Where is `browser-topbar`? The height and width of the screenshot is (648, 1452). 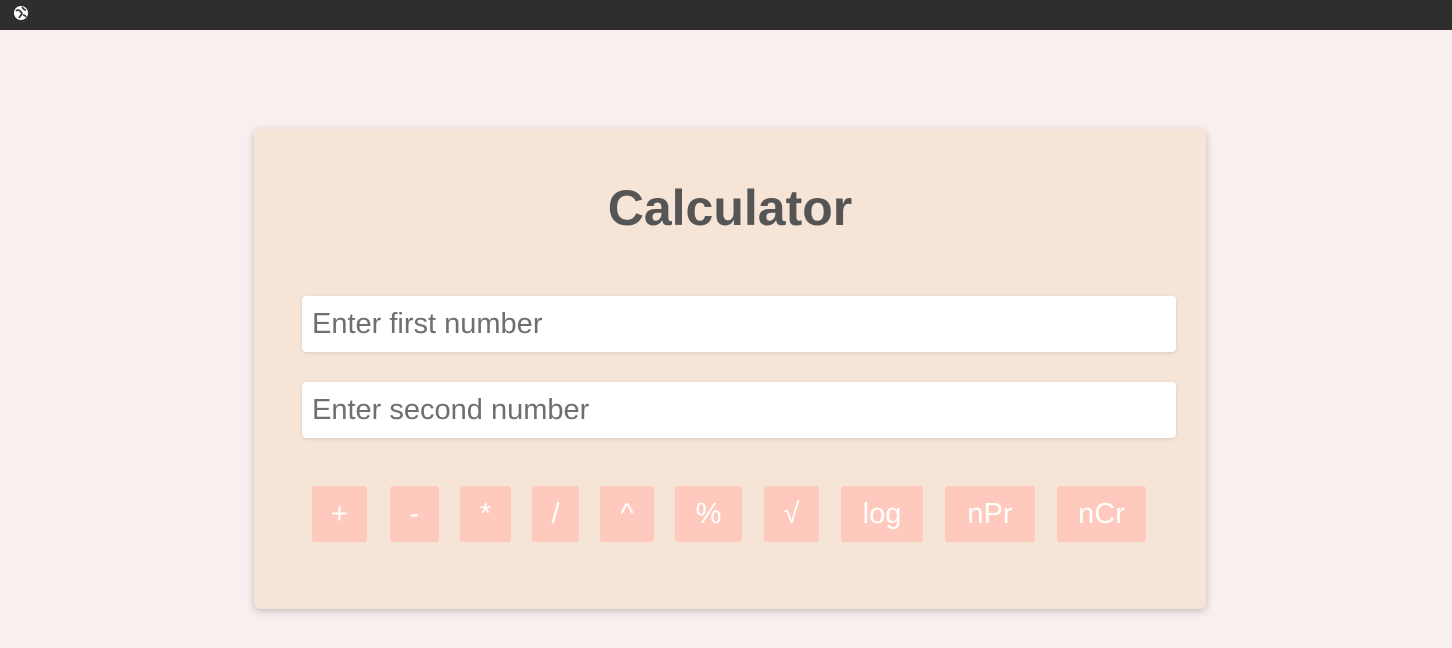
browser-topbar is located at coordinates (726, 15).